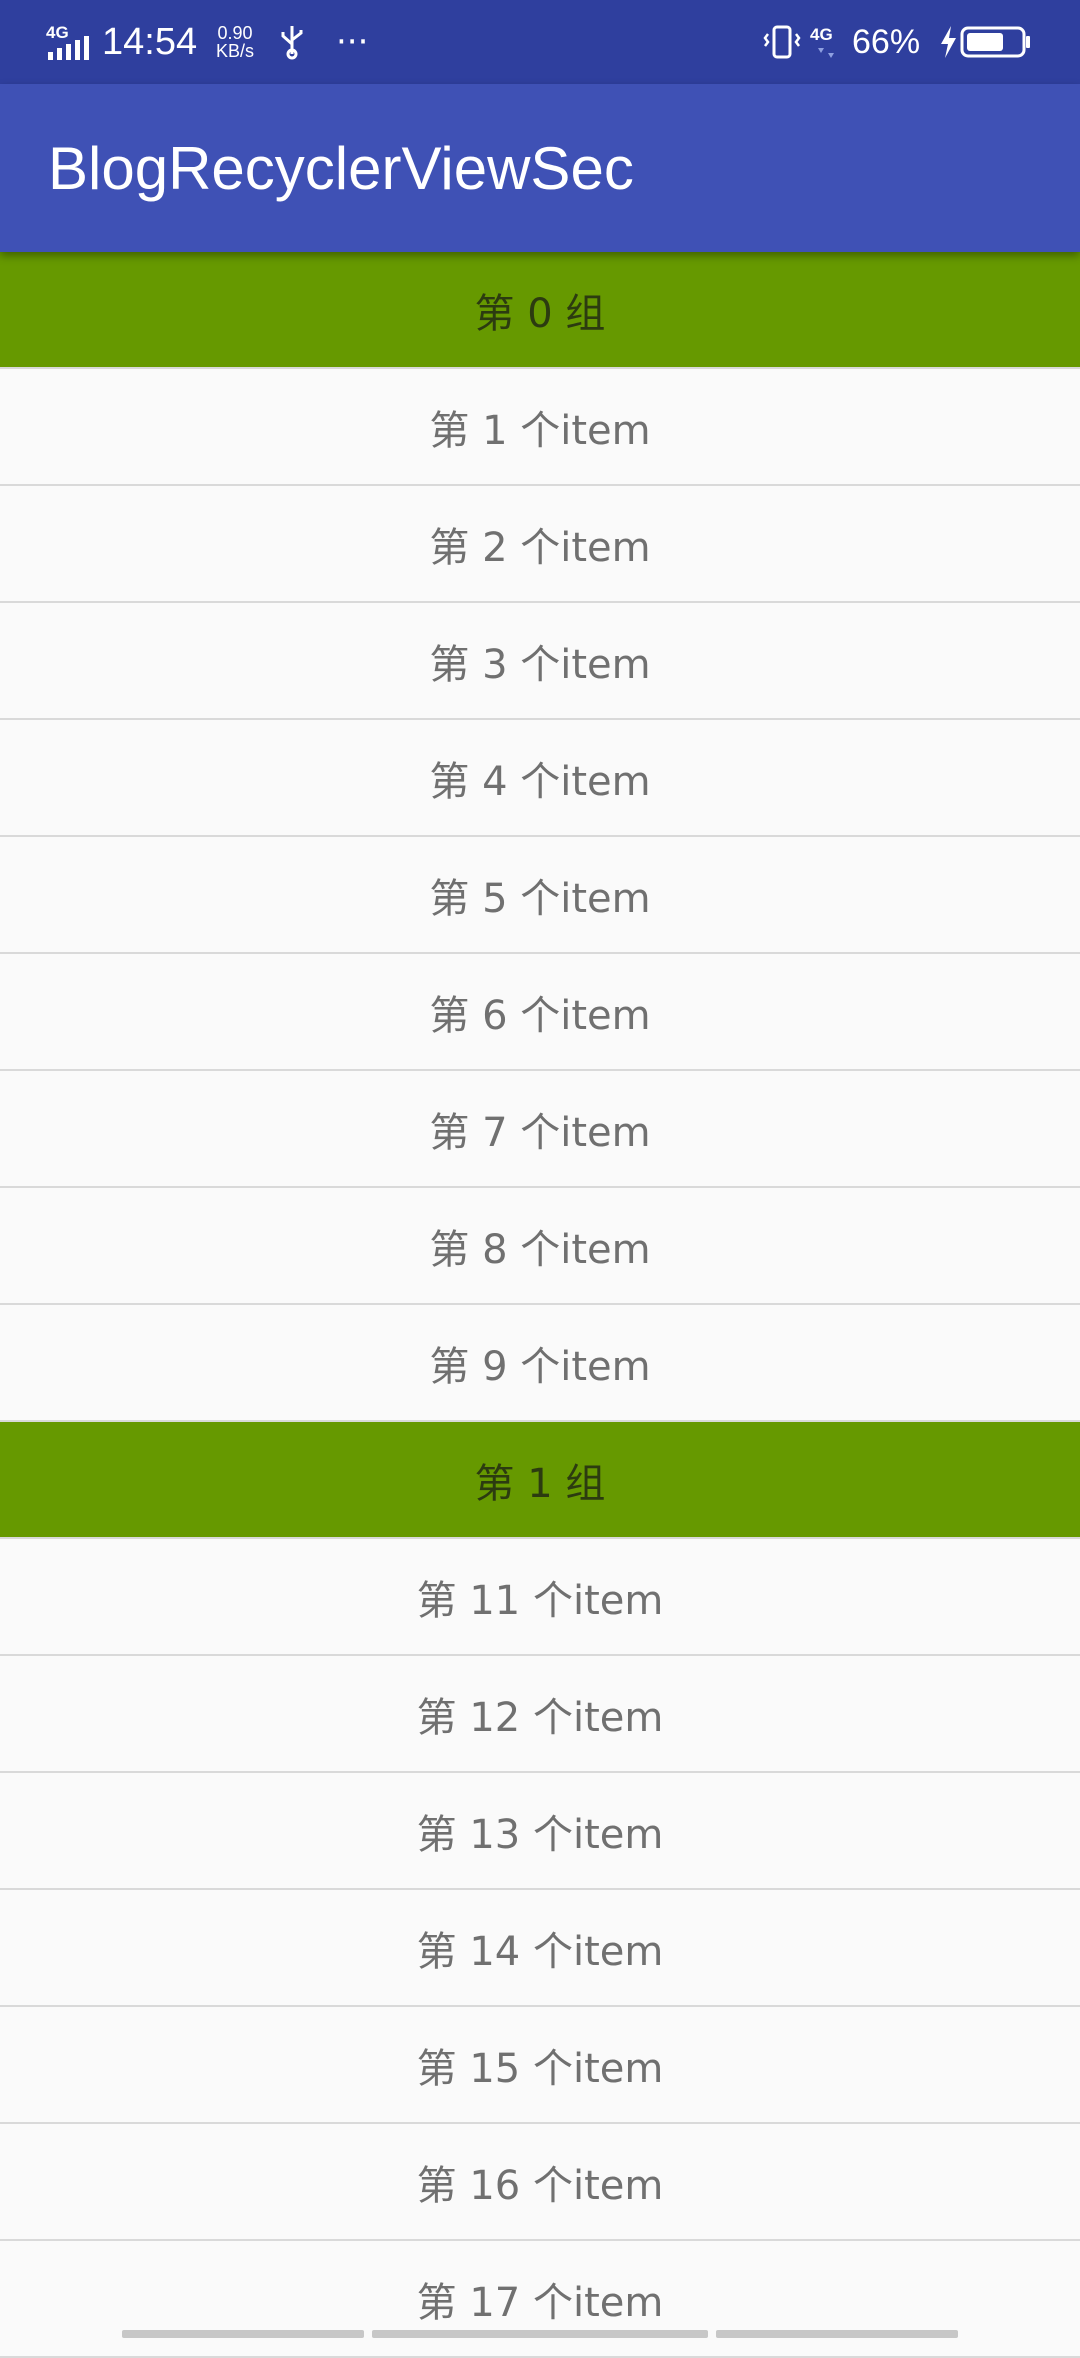 The height and width of the screenshot is (2358, 1080). What do you see at coordinates (540, 547) in the screenshot?
I see `list-item-label: 第 2 个item` at bounding box center [540, 547].